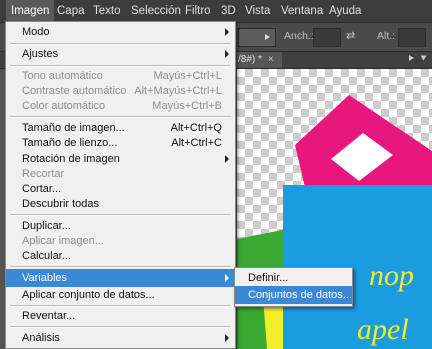  I want to click on menu-seleccion: Selección, so click(156, 11).